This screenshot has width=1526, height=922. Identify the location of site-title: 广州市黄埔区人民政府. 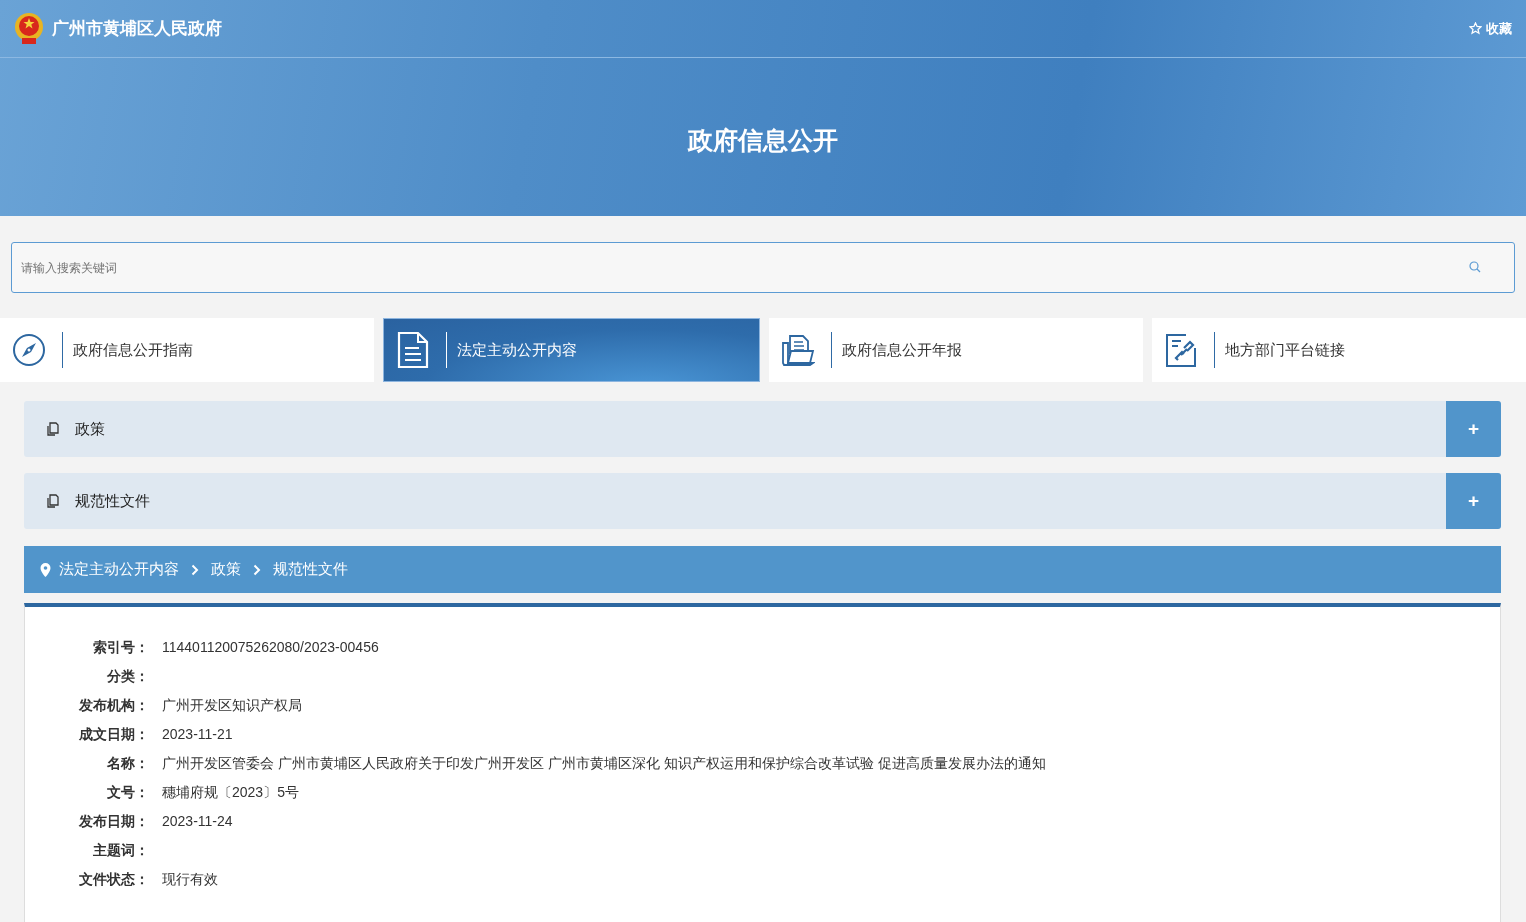
(137, 28).